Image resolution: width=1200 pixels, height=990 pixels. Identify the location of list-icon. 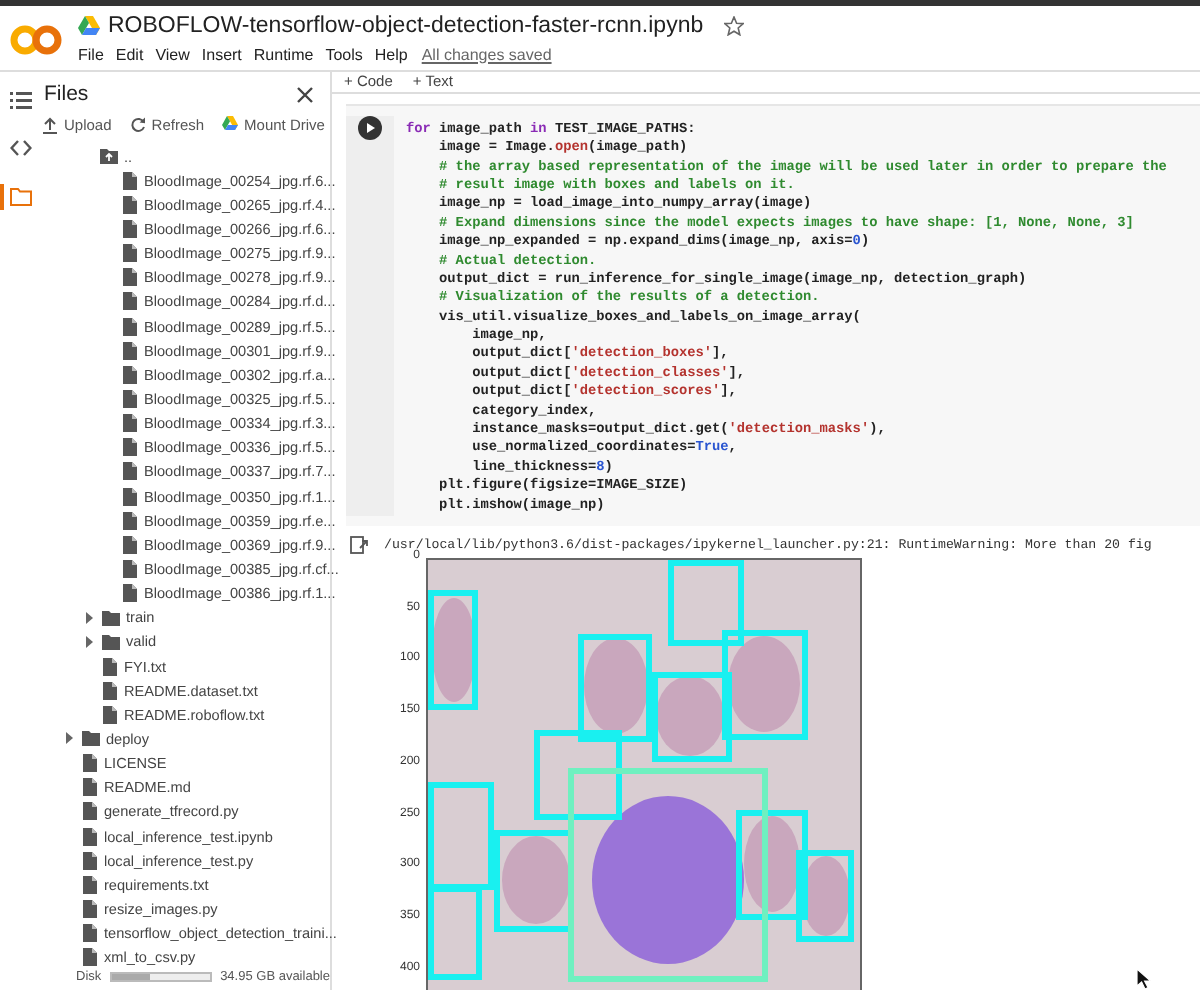
(21, 101).